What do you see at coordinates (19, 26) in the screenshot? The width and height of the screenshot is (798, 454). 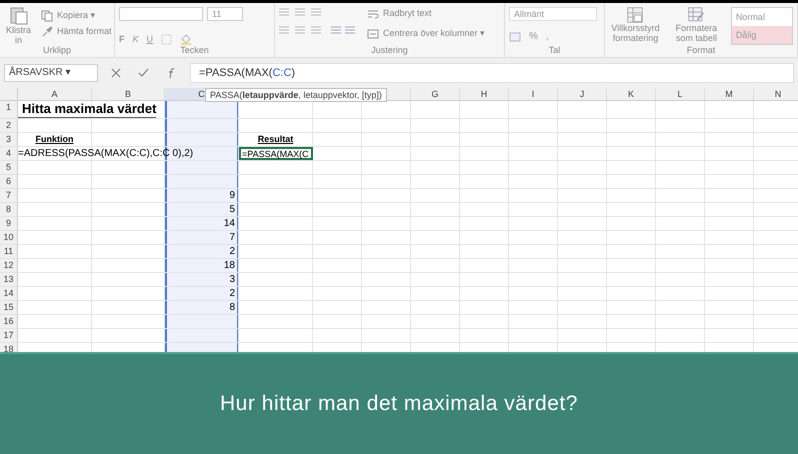 I see `ribbon-button: Klistra in` at bounding box center [19, 26].